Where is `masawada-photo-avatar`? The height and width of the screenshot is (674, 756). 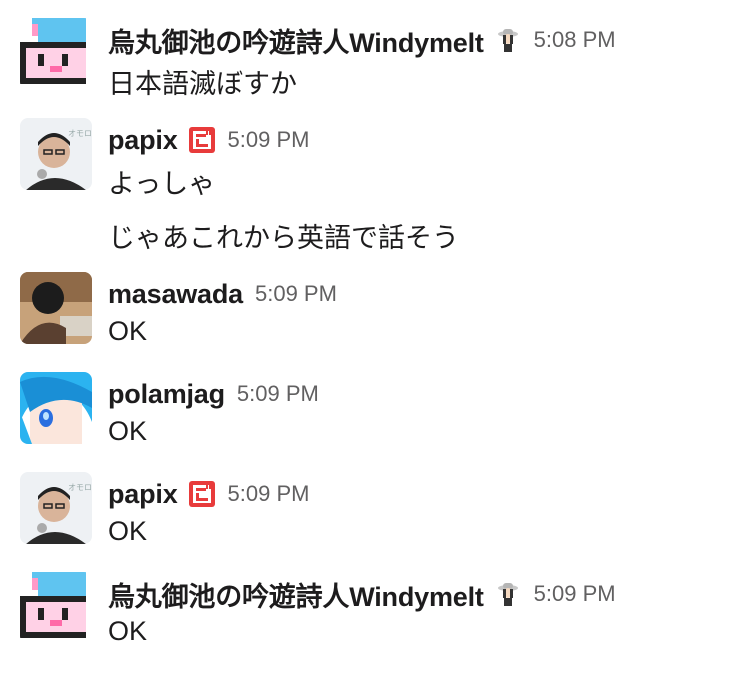 masawada-photo-avatar is located at coordinates (56, 308).